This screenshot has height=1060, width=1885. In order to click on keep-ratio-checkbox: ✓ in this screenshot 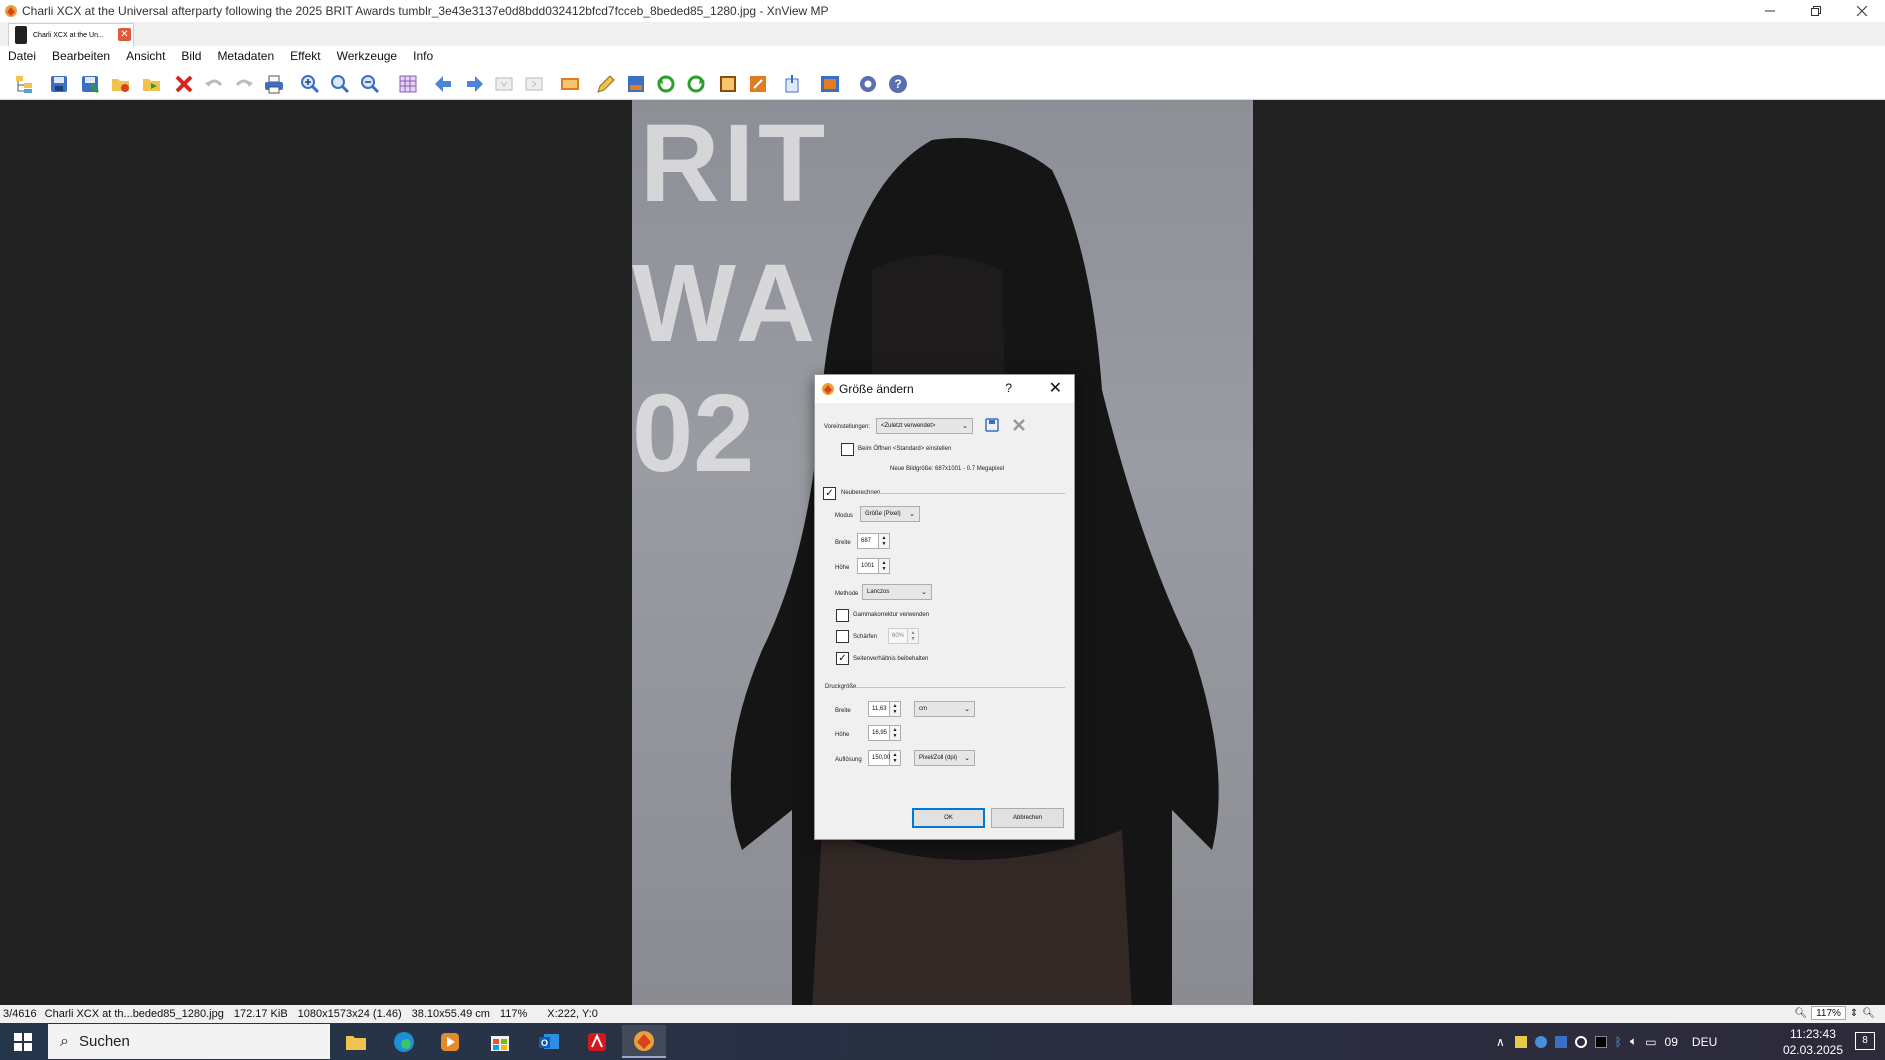, I will do `click(842, 658)`.